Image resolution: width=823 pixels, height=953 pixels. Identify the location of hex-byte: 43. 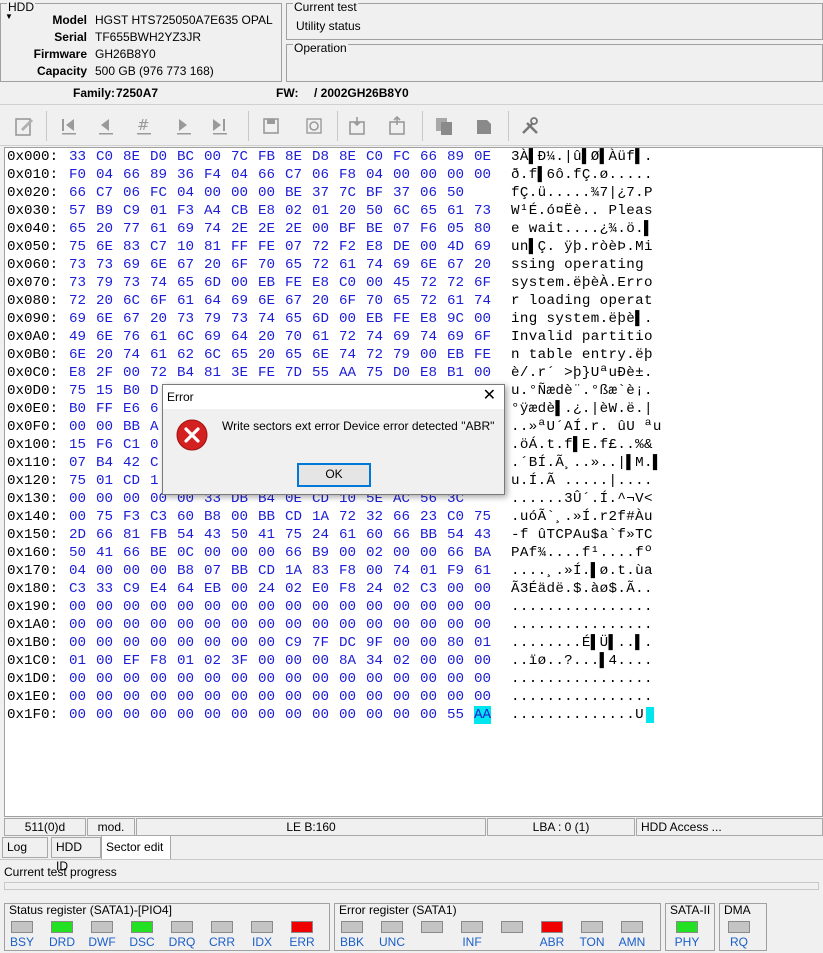
(482, 535).